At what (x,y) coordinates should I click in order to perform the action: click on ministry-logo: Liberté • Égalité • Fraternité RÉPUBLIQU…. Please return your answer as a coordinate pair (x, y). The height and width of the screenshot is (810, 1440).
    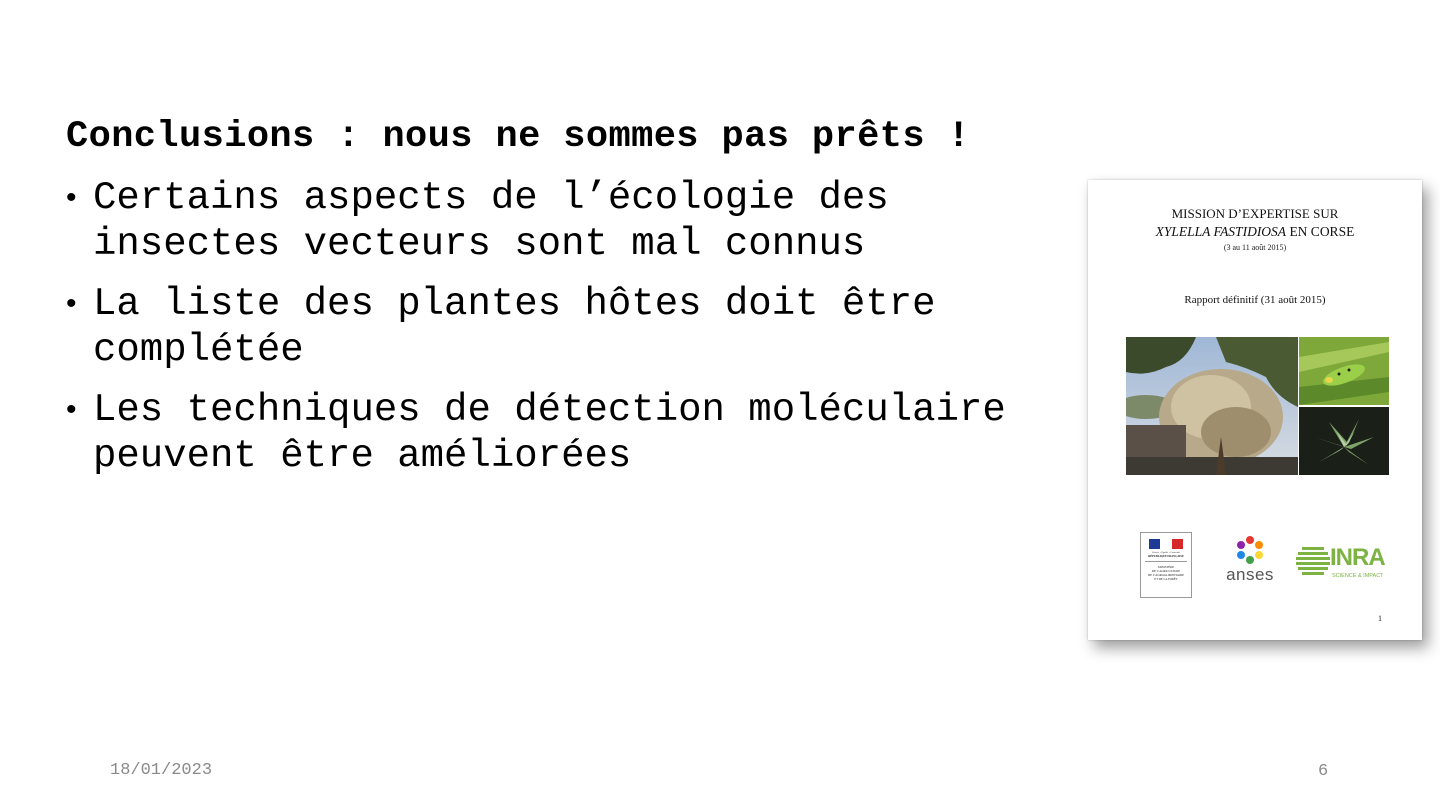
    Looking at the image, I should click on (1166, 565).